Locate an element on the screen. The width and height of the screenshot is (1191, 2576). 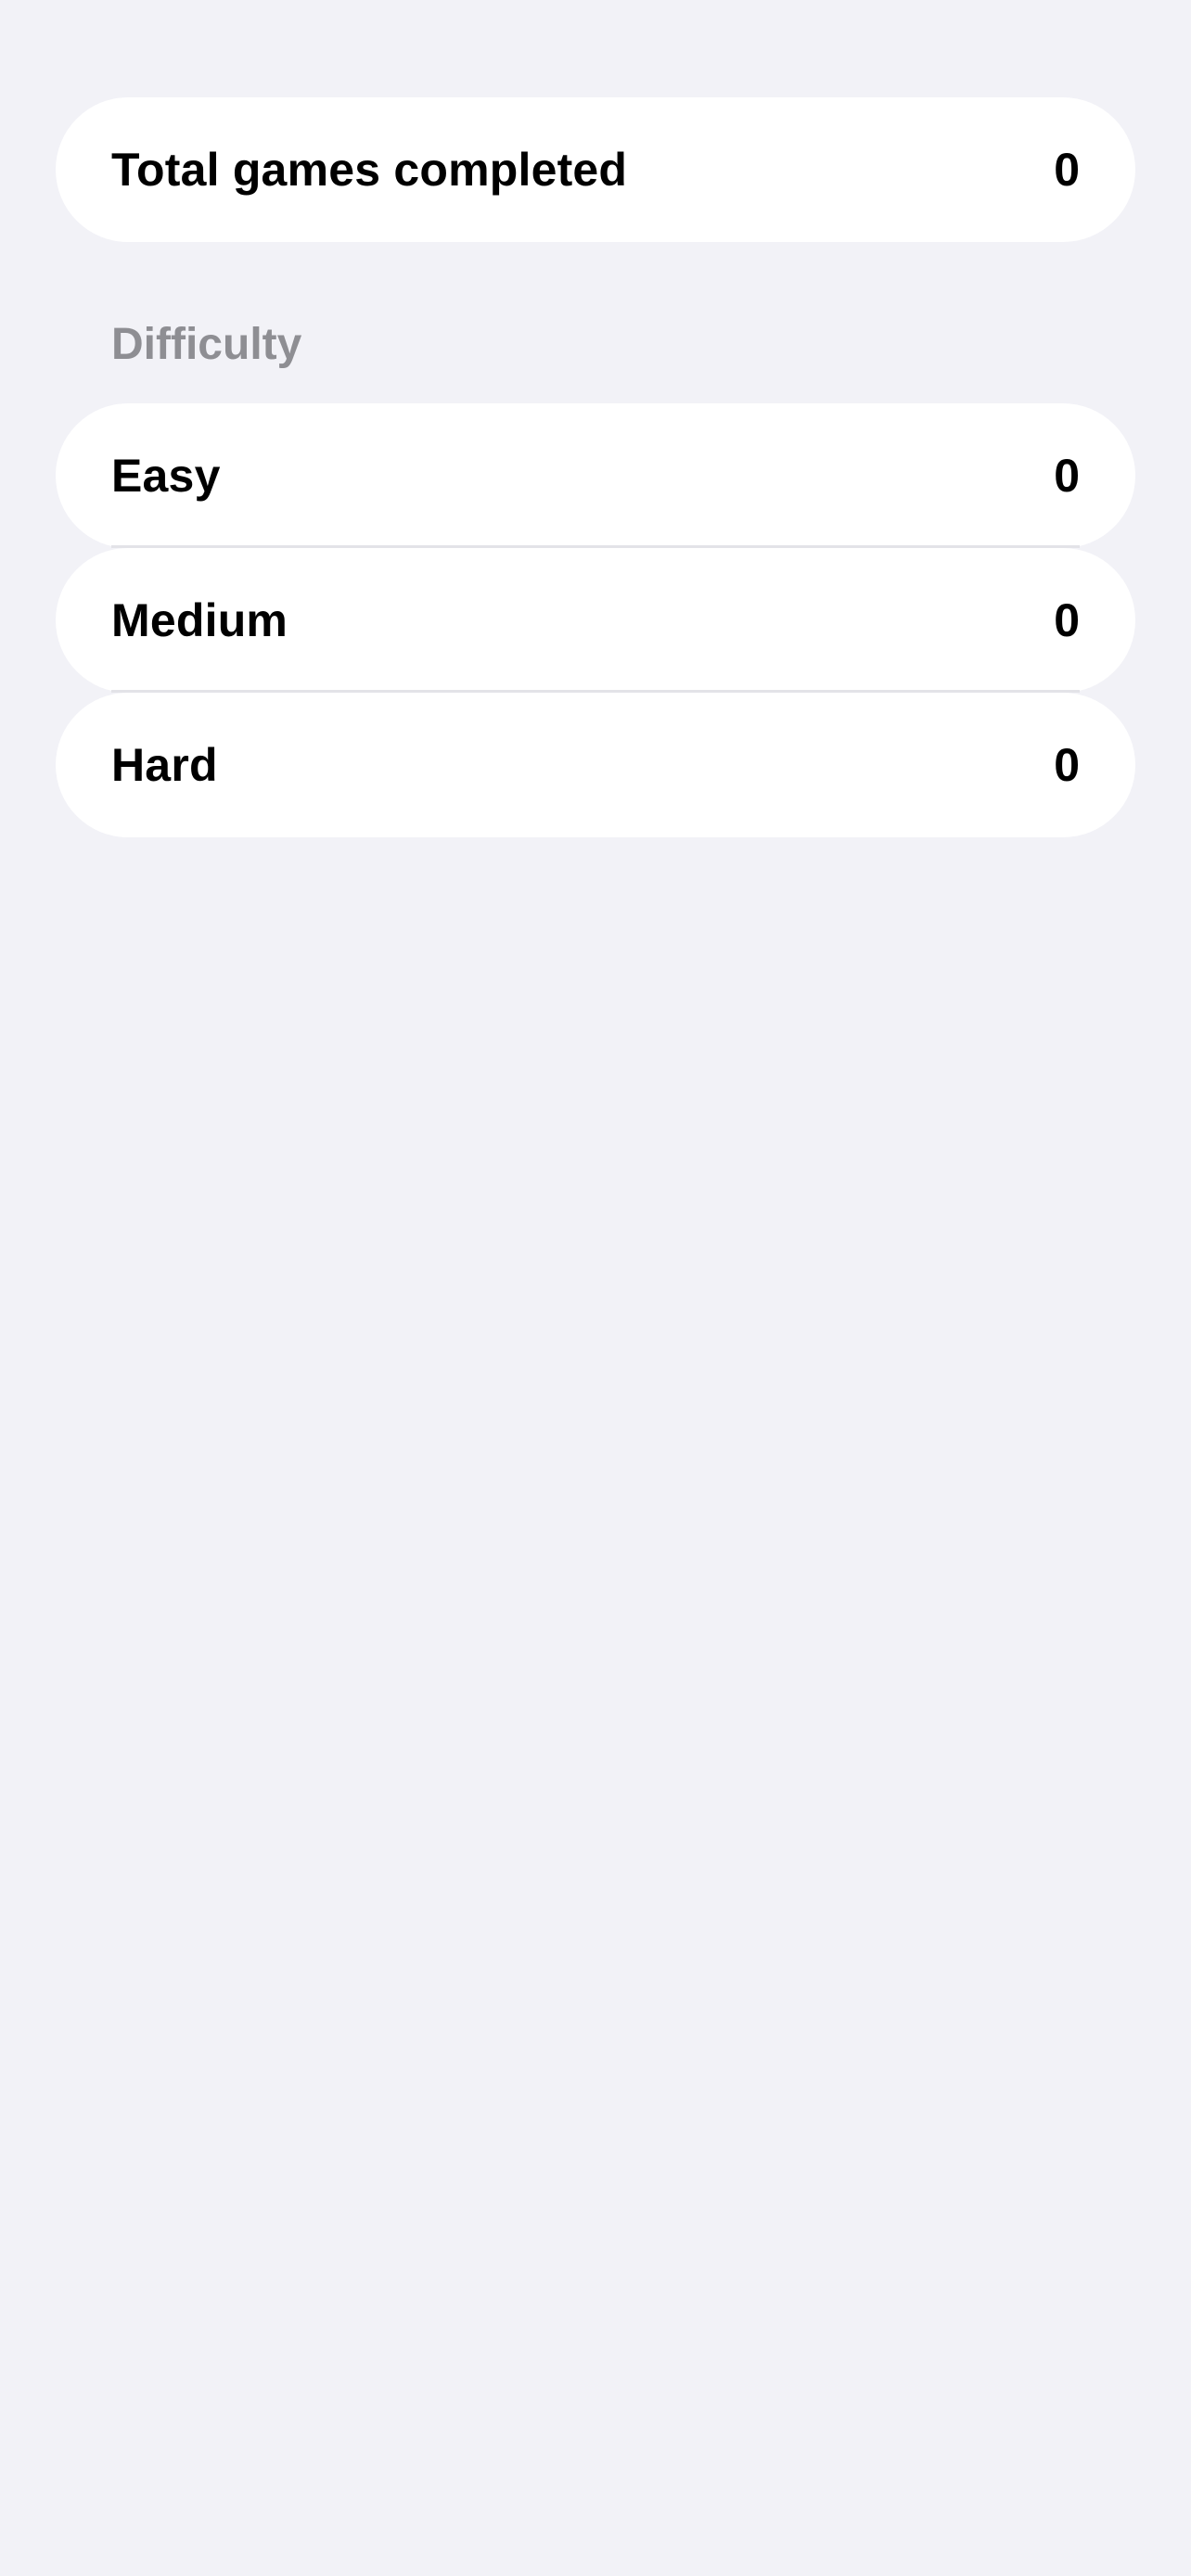
total-games-row: Total games completed 0 is located at coordinates (595, 170).